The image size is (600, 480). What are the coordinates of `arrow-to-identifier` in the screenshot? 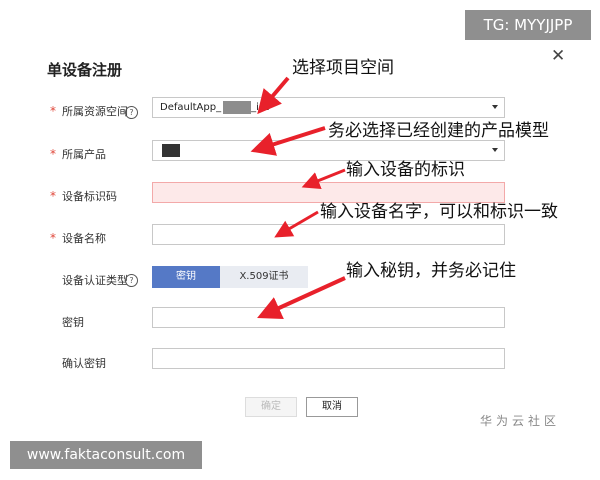 It's located at (323, 179).